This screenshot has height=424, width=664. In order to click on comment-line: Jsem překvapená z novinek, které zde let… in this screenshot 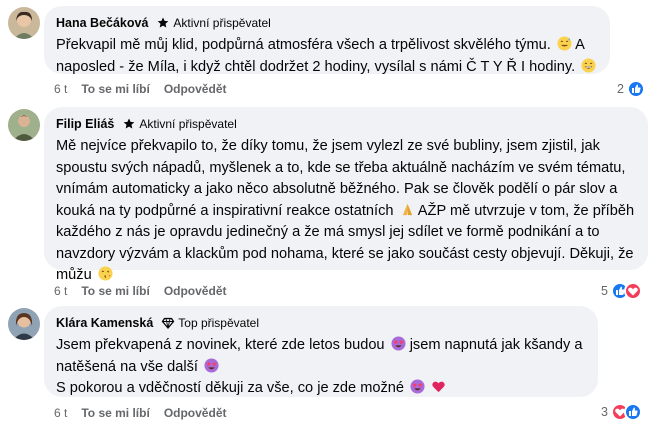, I will do `click(220, 345)`.